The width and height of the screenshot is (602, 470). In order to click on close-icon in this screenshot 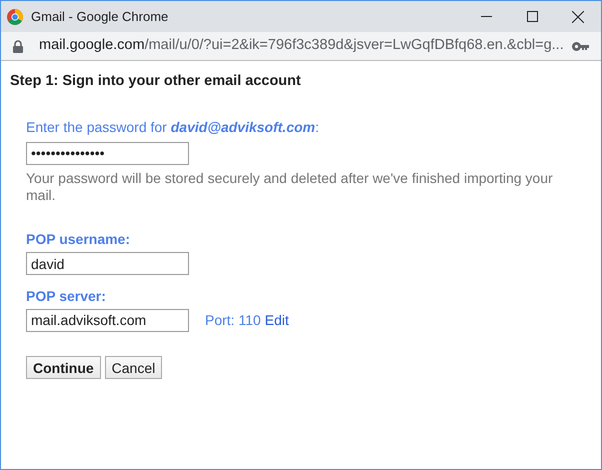, I will do `click(578, 16)`.